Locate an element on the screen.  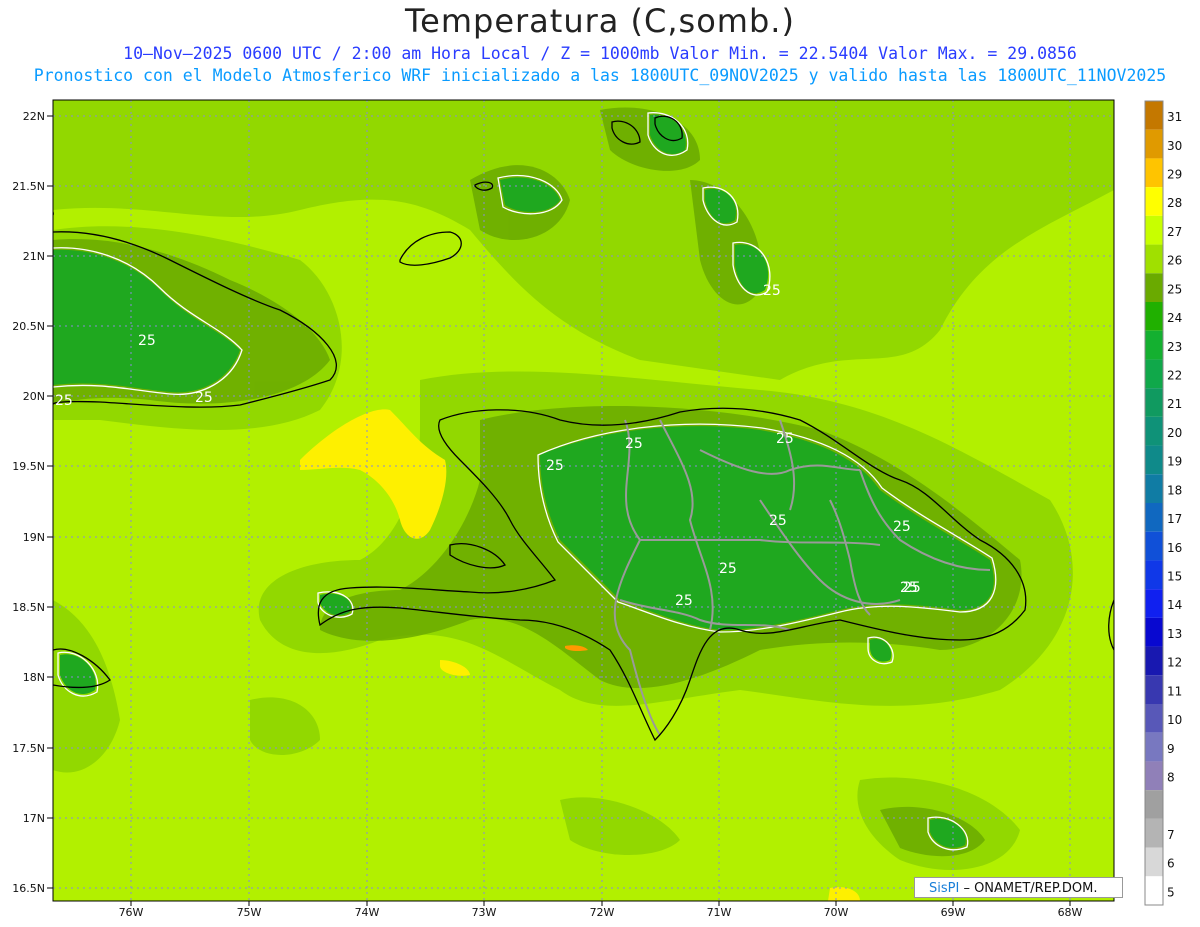
colorbar-label: 21 is located at coordinates (1174, 404).